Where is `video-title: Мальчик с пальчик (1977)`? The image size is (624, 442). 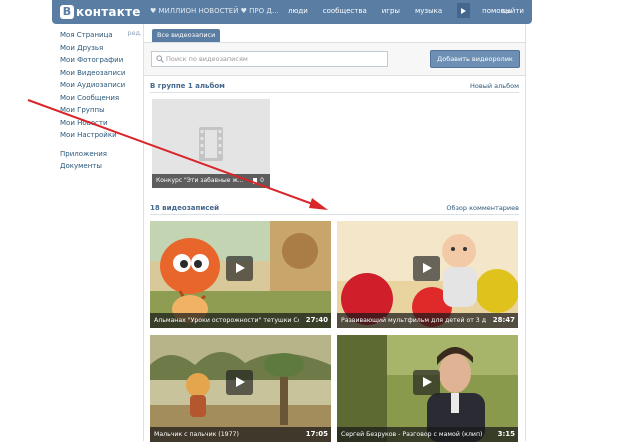 video-title: Мальчик с пальчик (1977) is located at coordinates (196, 434).